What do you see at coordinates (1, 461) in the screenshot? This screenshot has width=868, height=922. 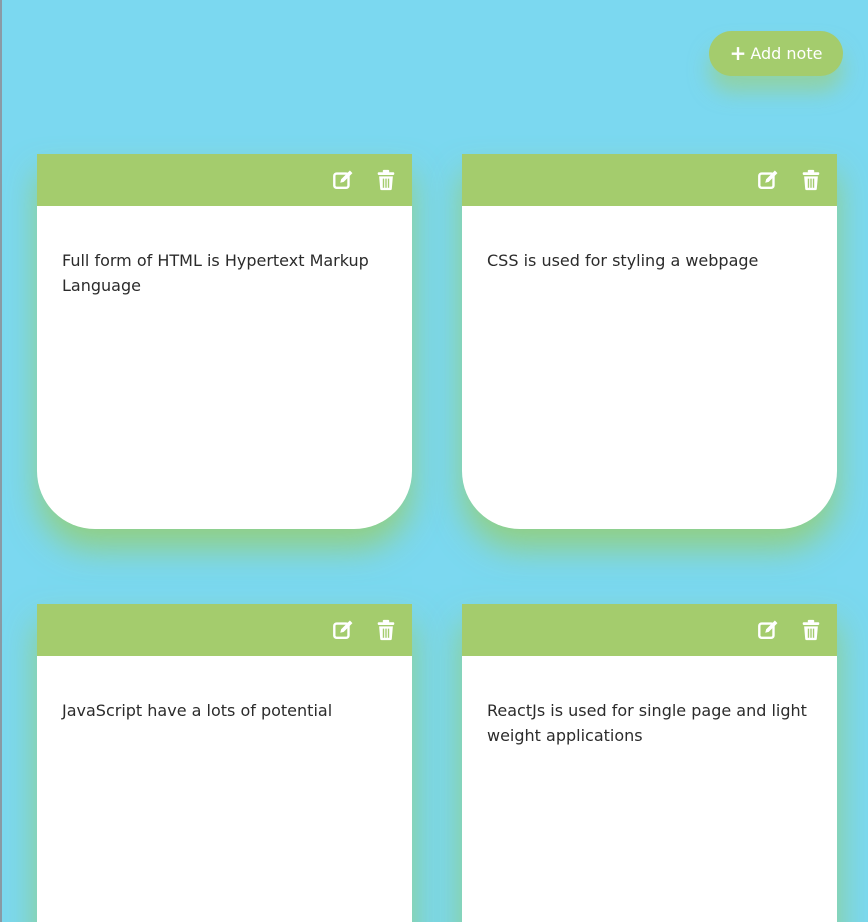 I see `window-left-edge` at bounding box center [1, 461].